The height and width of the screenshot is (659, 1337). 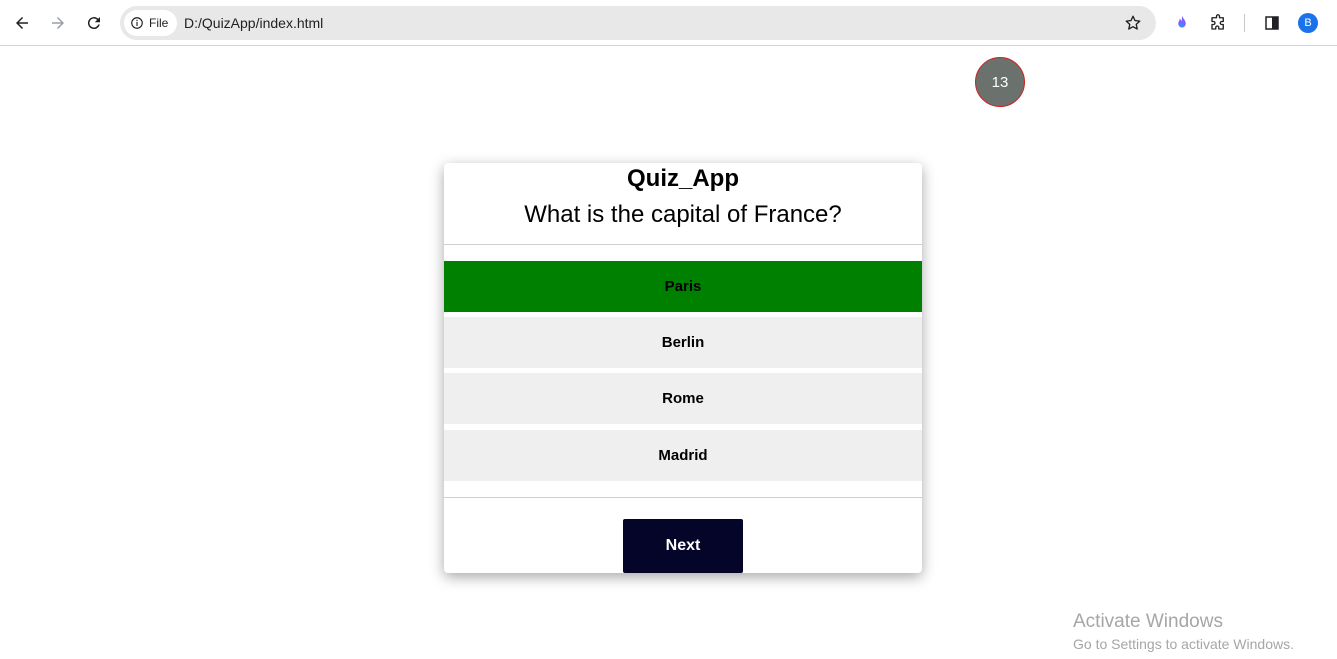 I want to click on address-bar: File D:/QuizApp/index.html, so click(x=638, y=23).